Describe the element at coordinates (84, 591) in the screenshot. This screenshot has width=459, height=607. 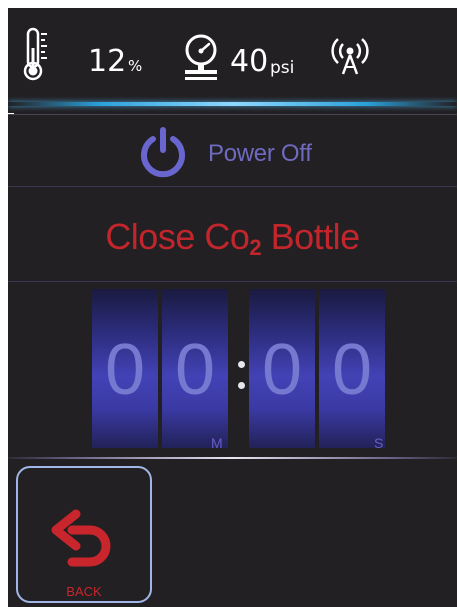
I see `back-label: BACK` at that location.